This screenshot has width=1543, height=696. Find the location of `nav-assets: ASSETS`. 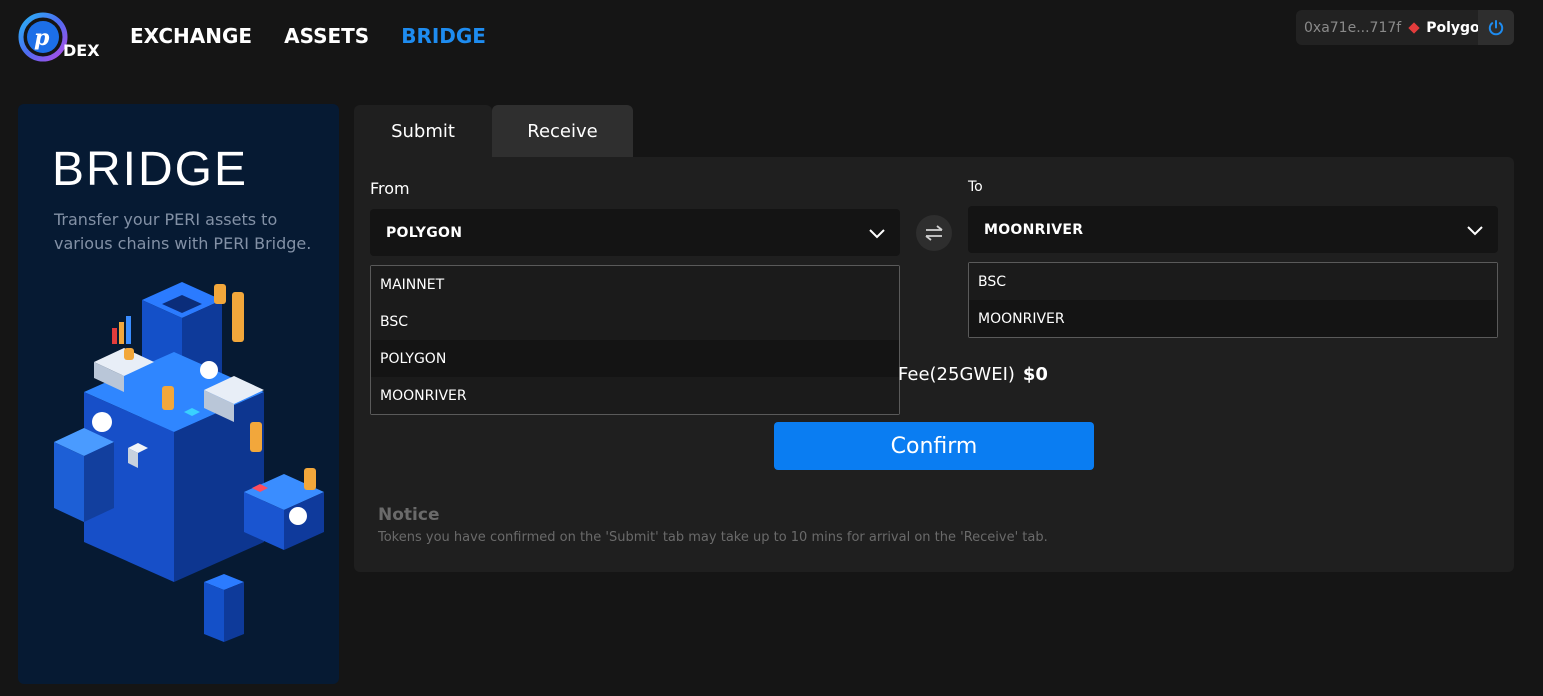

nav-assets: ASSETS is located at coordinates (326, 36).